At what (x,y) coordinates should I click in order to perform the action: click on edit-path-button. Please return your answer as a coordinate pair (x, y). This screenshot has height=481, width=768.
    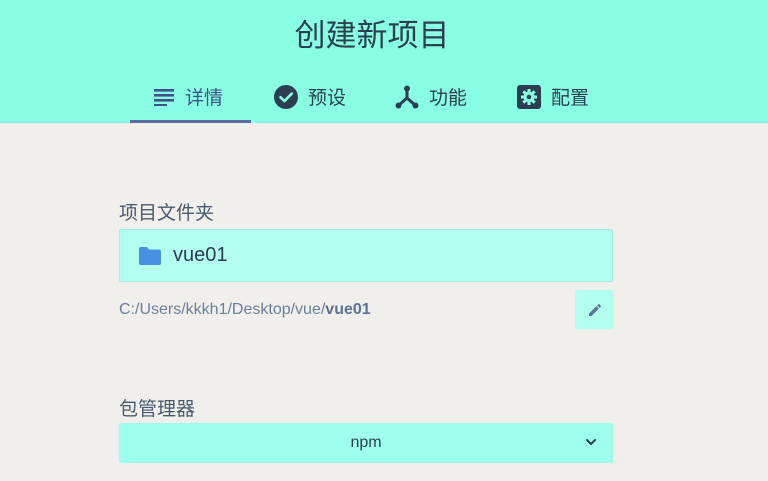
    Looking at the image, I should click on (594, 309).